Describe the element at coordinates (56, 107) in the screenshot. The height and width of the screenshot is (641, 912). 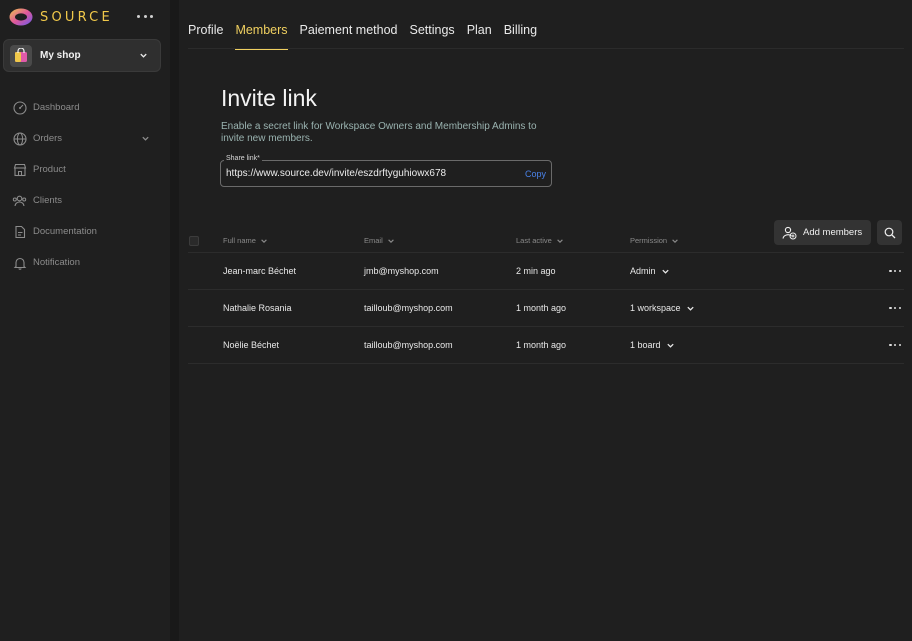
I see `sidebar-item-label: Dashboard` at that location.